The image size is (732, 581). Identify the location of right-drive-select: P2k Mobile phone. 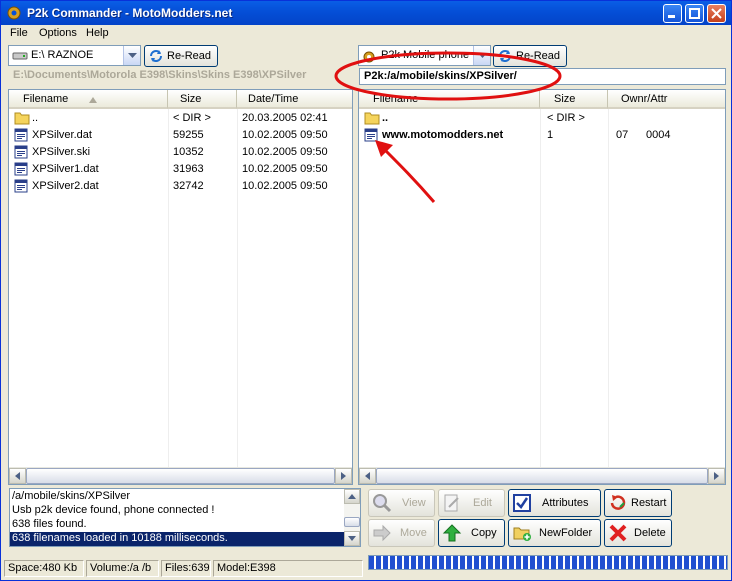
(424, 55).